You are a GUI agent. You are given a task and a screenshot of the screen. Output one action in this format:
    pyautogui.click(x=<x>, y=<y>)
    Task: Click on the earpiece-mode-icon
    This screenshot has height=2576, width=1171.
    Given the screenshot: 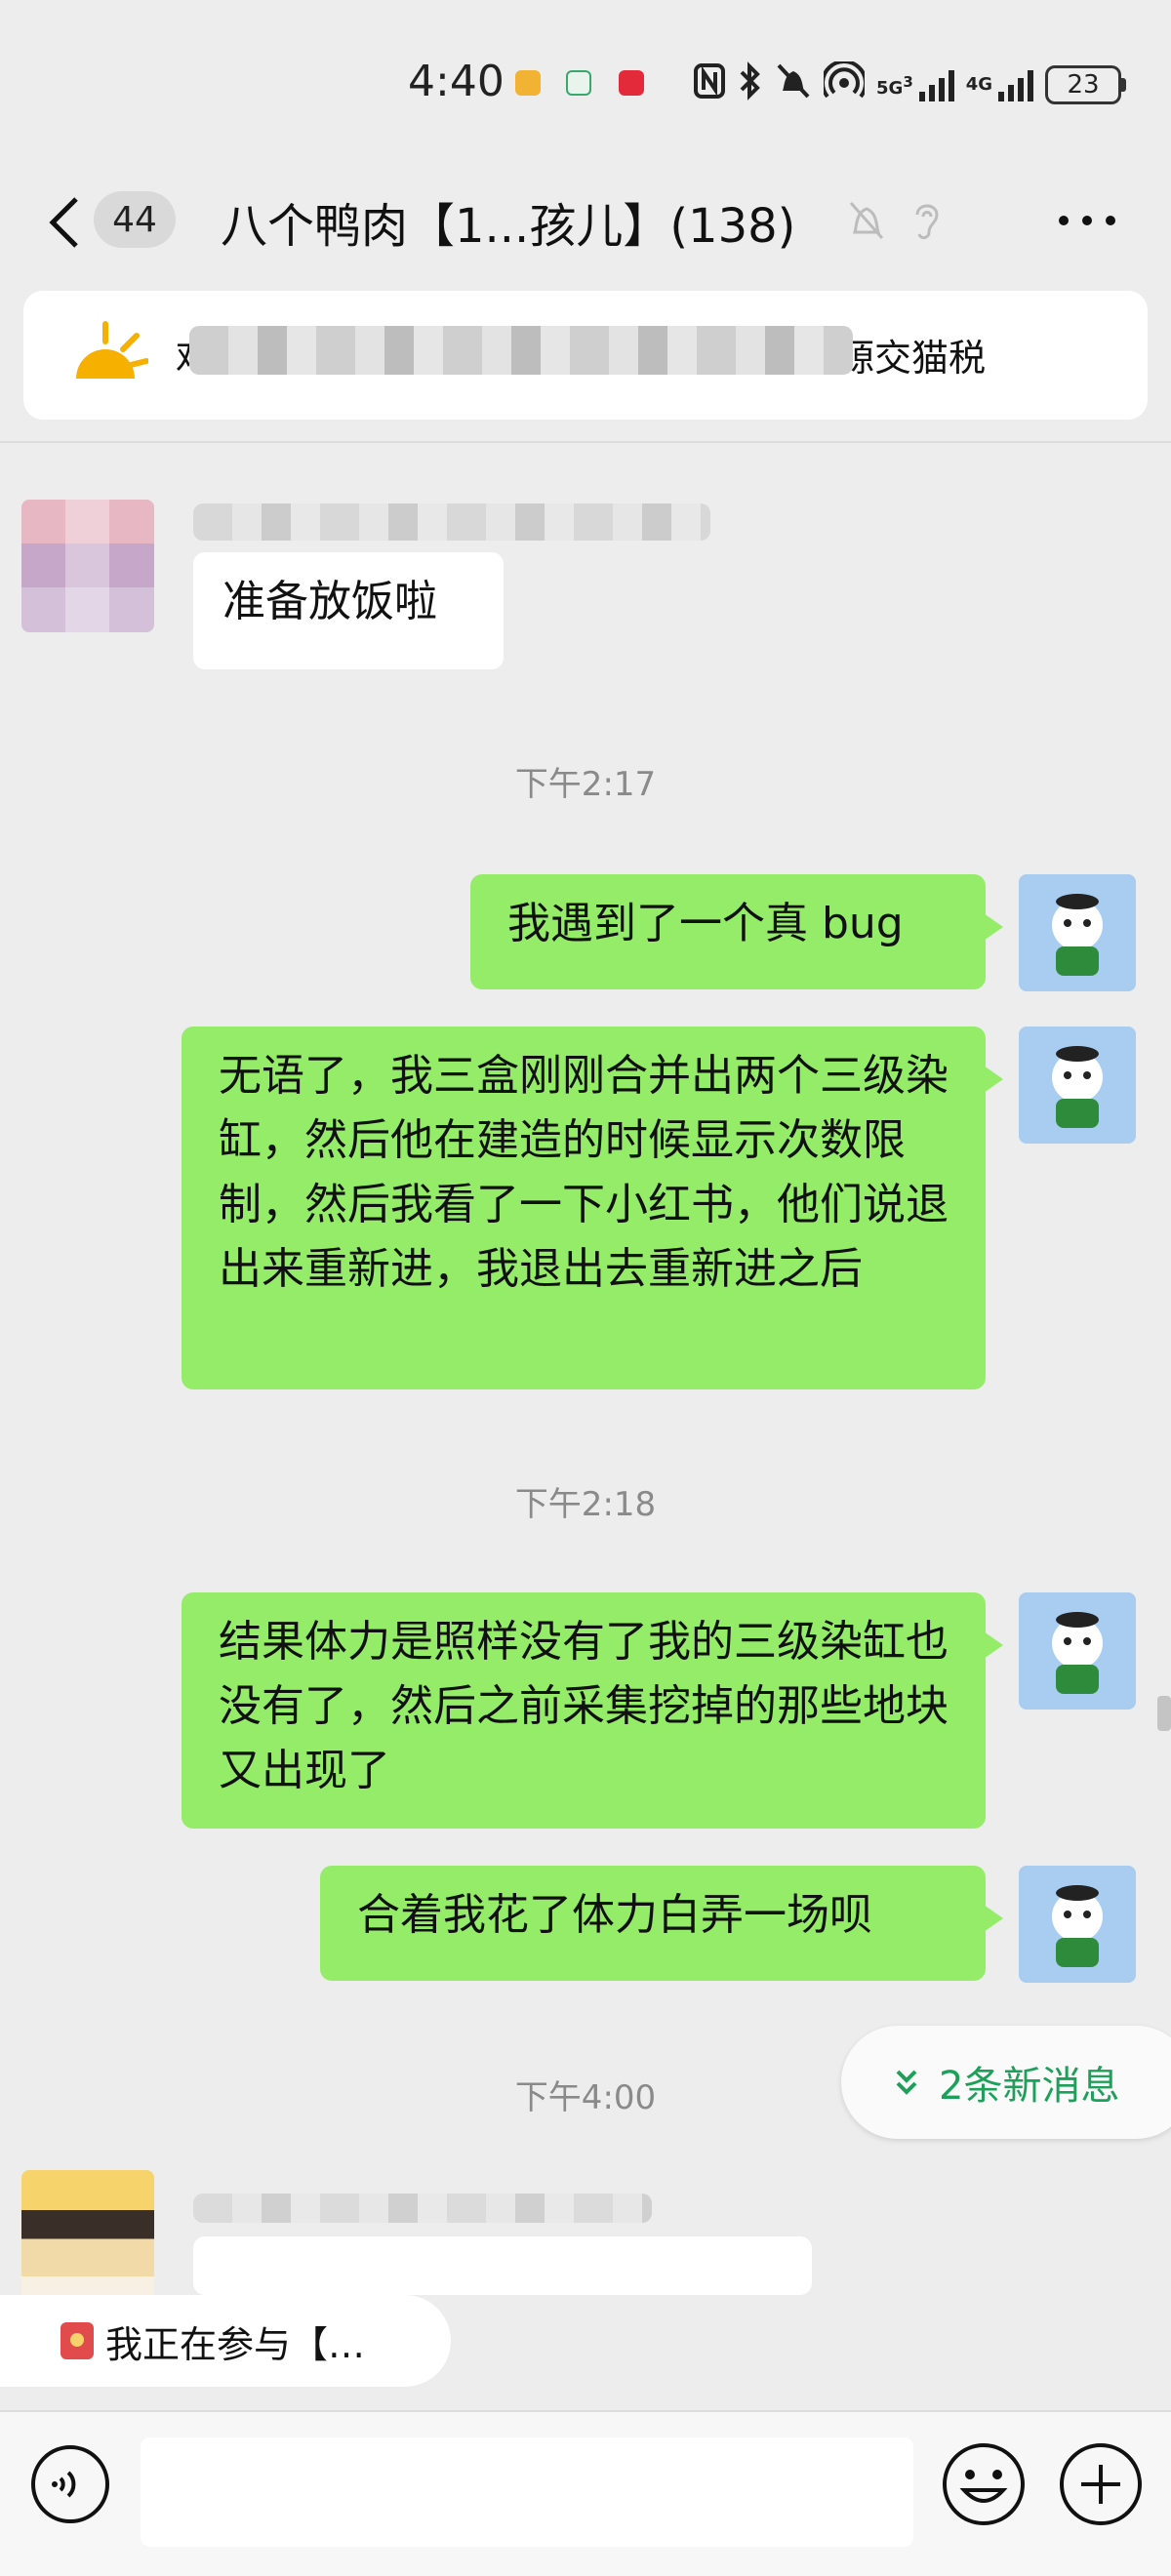 What is the action you would take?
    pyautogui.click(x=927, y=222)
    